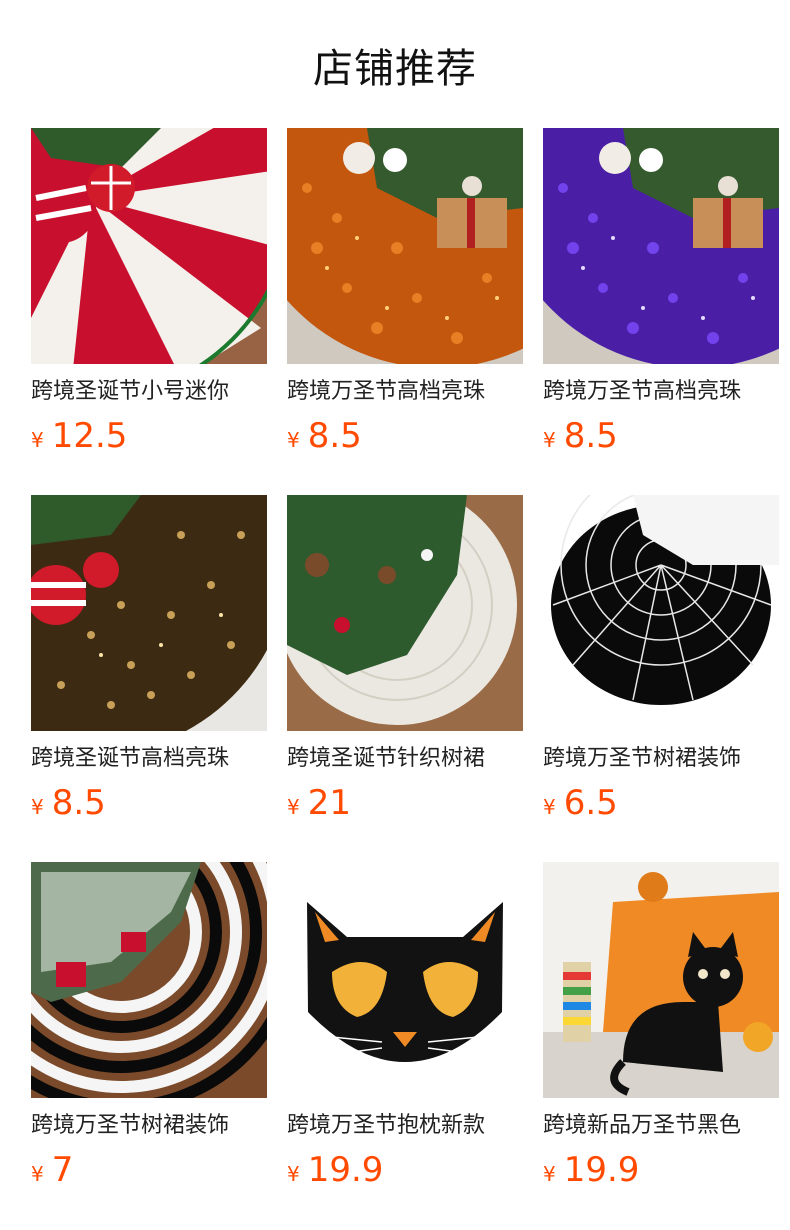 The width and height of the screenshot is (790, 1230). I want to click on product-image-spiderweb-tree-skirt, so click(661, 613).